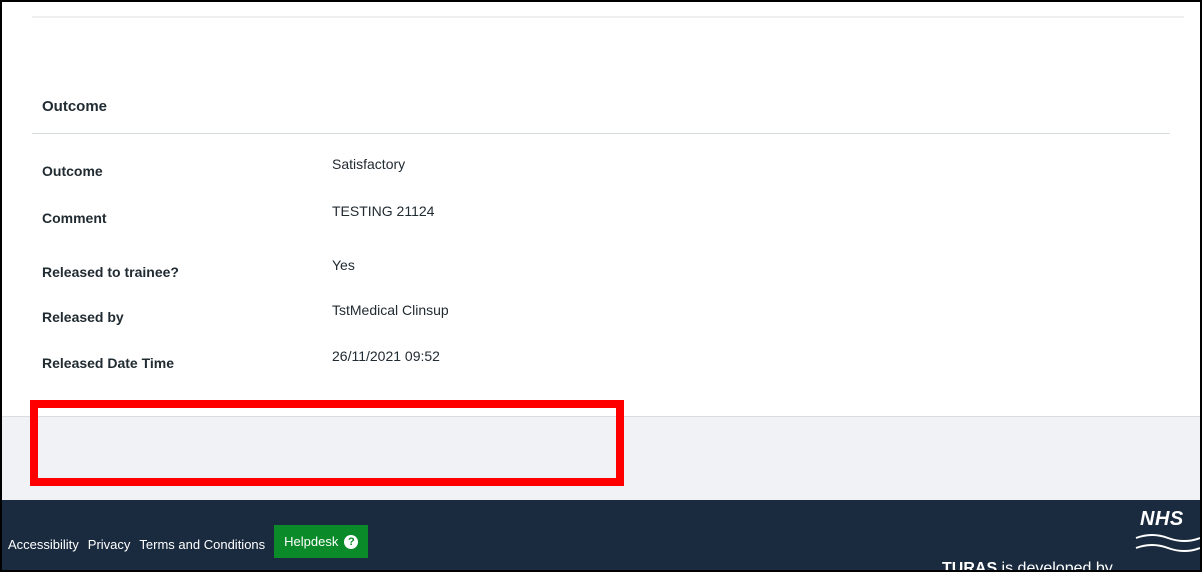 This screenshot has height=572, width=1202. I want to click on outcome-row: Outcome Satisfactory, so click(392, 171).